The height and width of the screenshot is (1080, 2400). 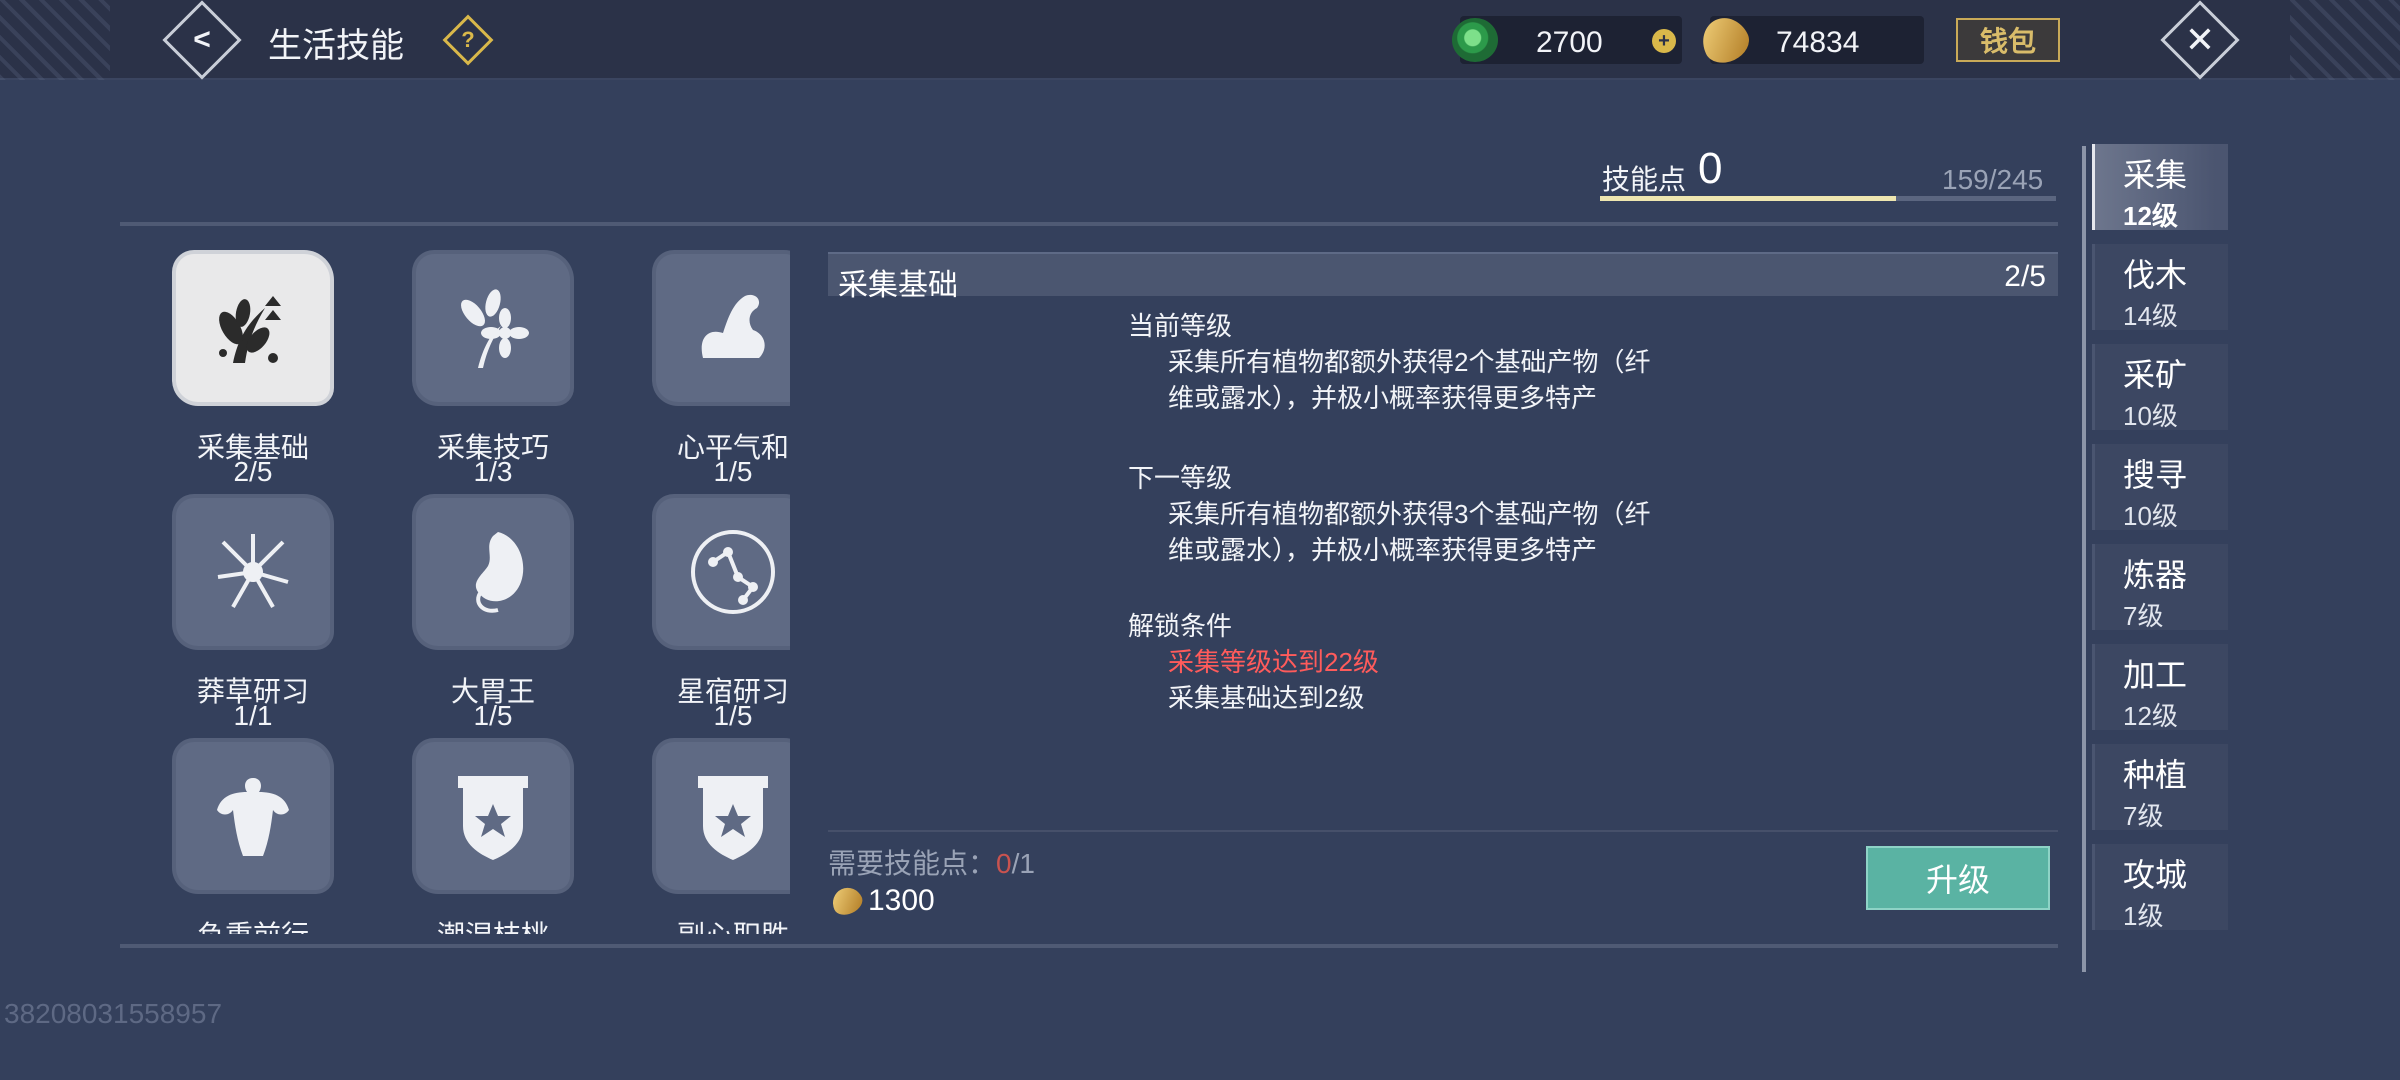 I want to click on corner-ornament-left, so click(x=55, y=40).